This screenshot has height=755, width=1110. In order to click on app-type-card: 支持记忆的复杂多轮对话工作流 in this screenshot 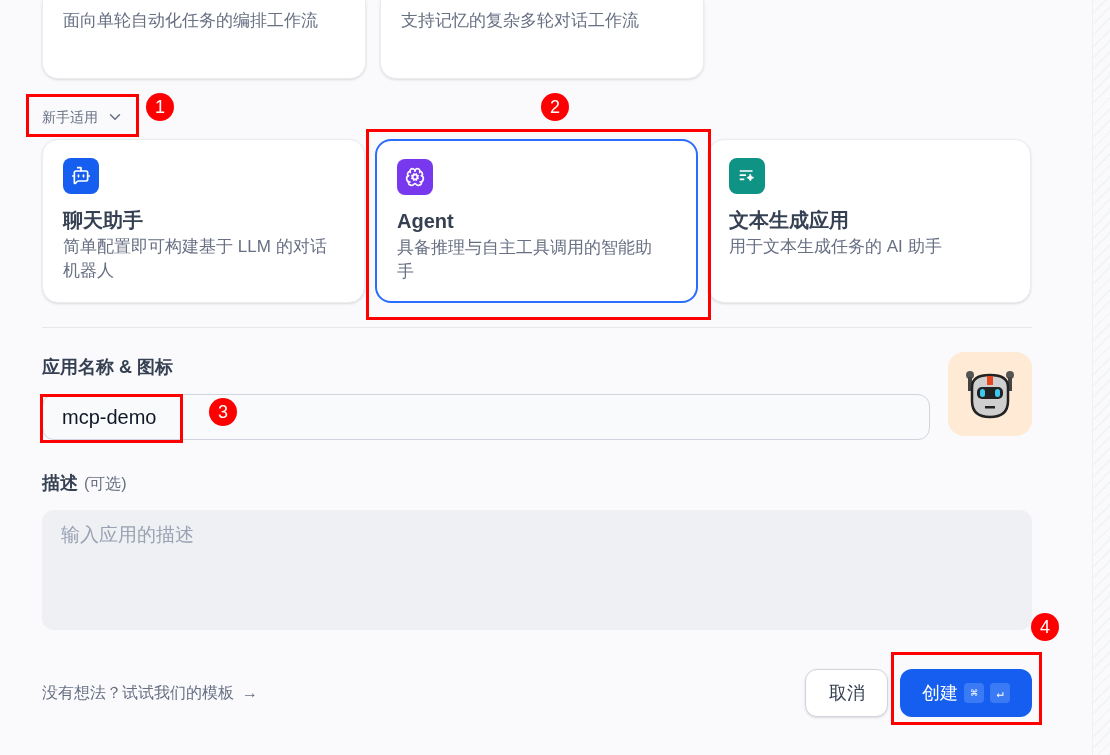, I will do `click(542, 39)`.